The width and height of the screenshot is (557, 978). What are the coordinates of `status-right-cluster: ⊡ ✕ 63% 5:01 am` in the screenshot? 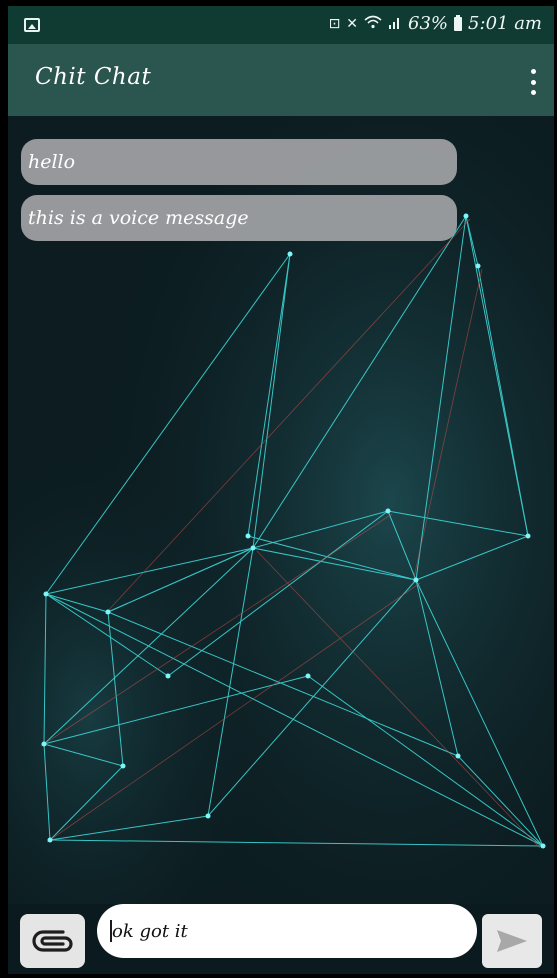 It's located at (435, 23).